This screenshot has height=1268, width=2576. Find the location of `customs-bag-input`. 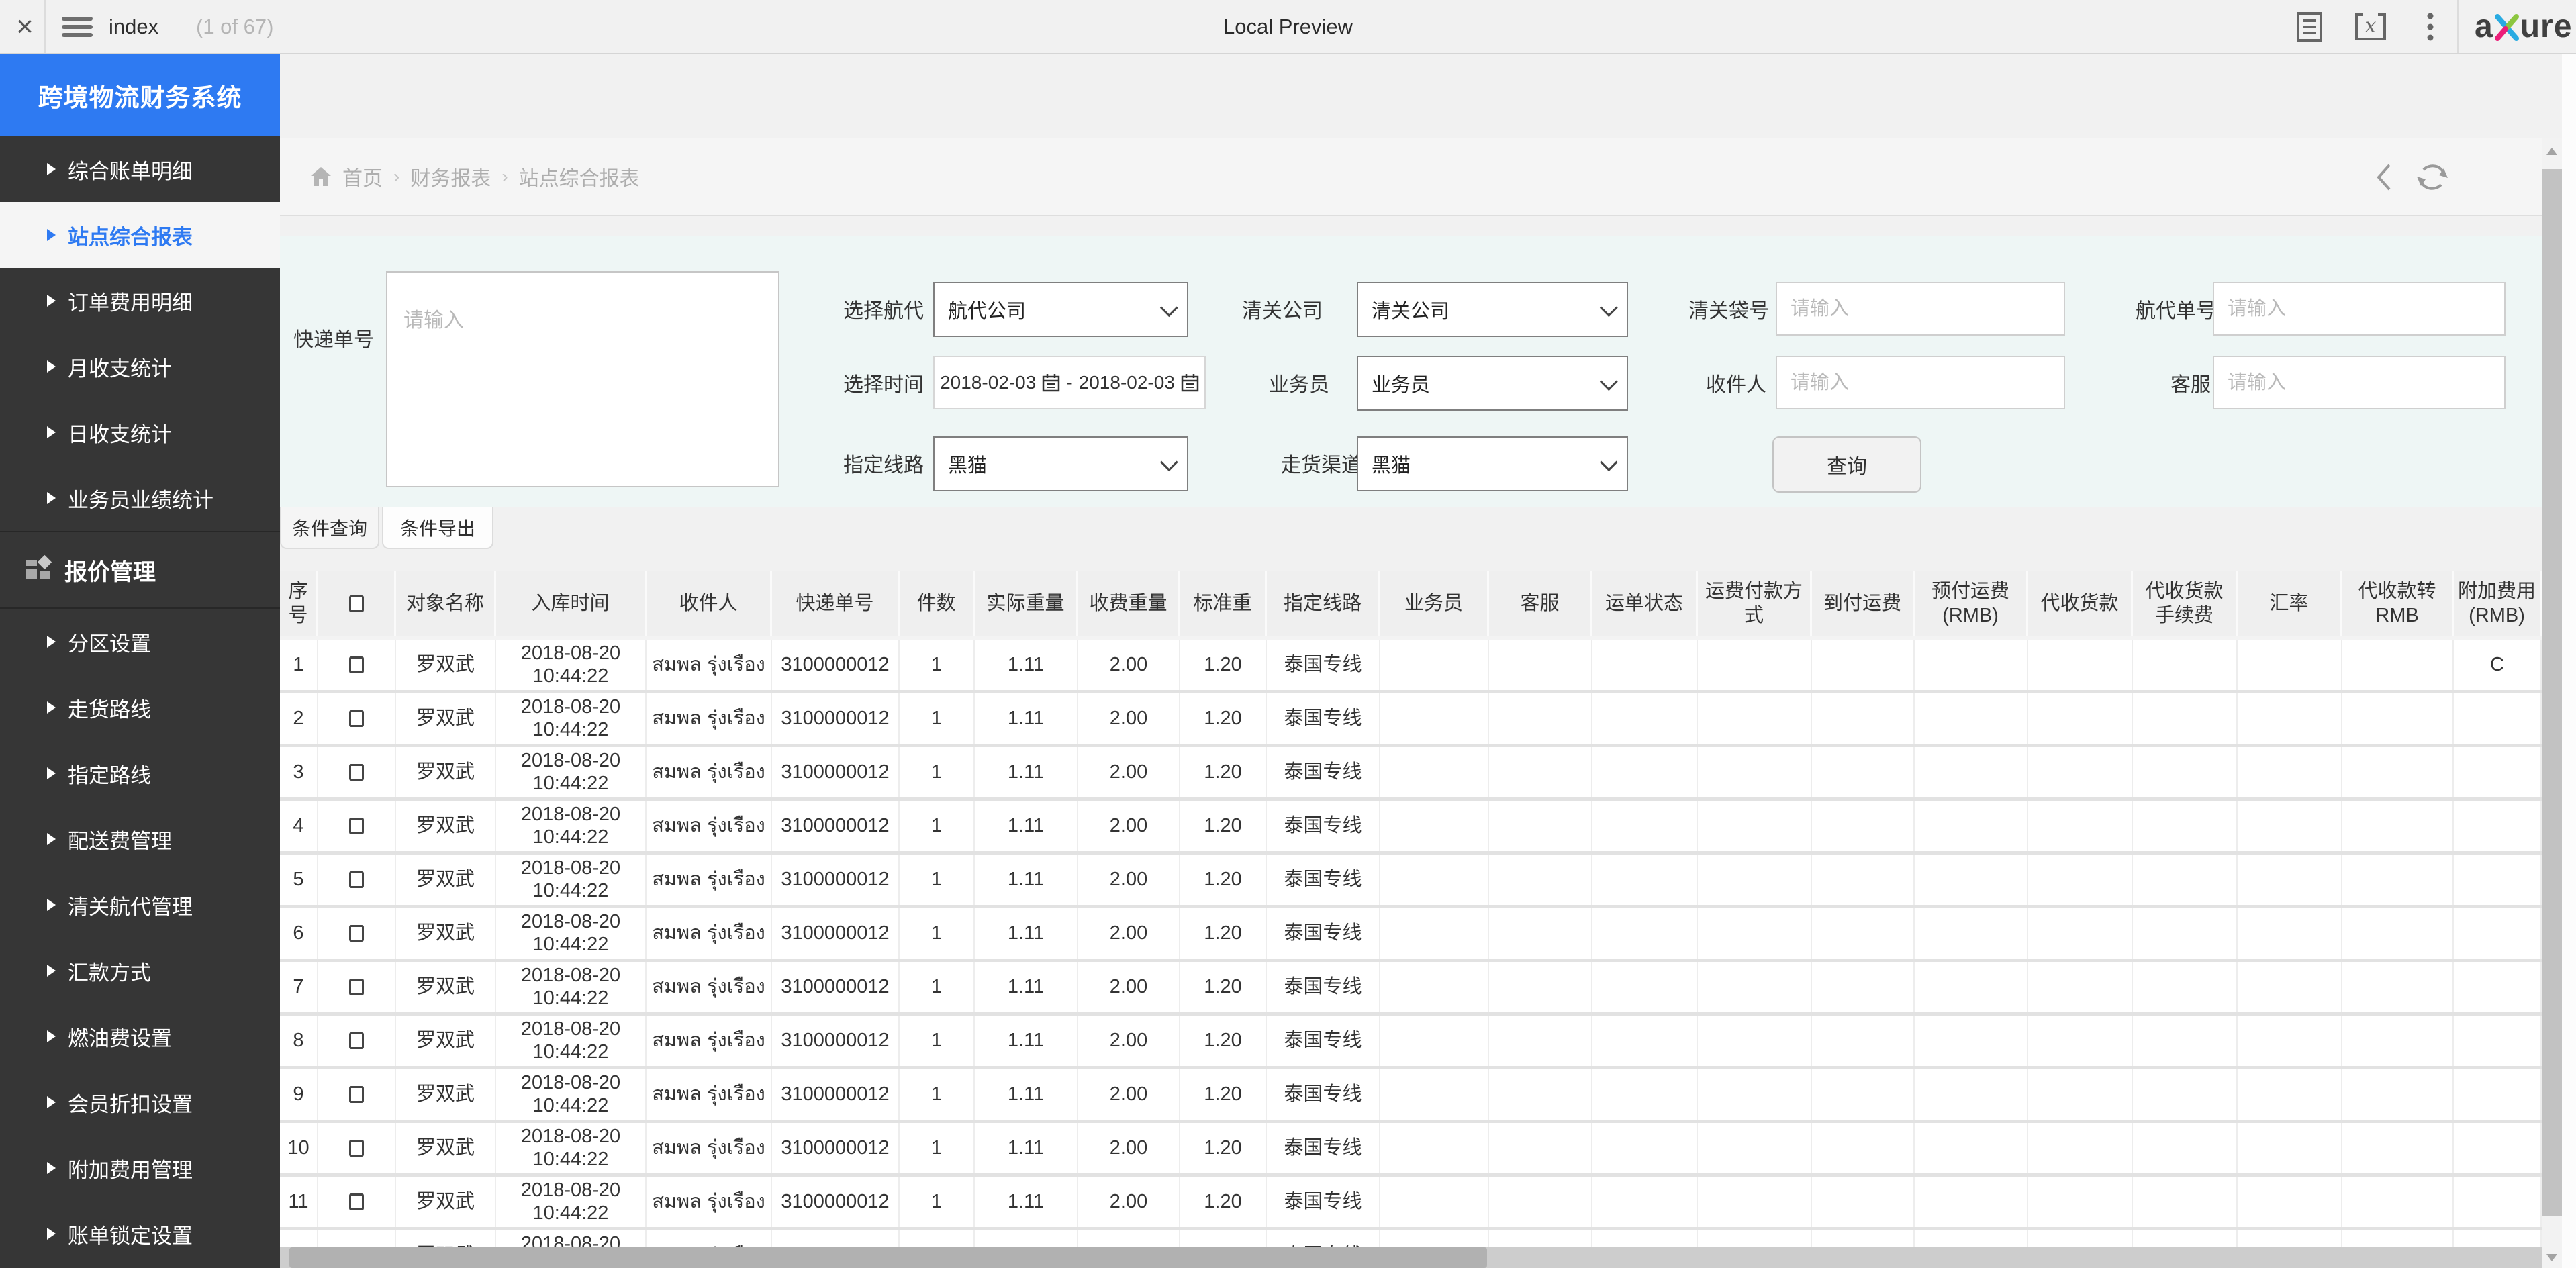

customs-bag-input is located at coordinates (1920, 309).